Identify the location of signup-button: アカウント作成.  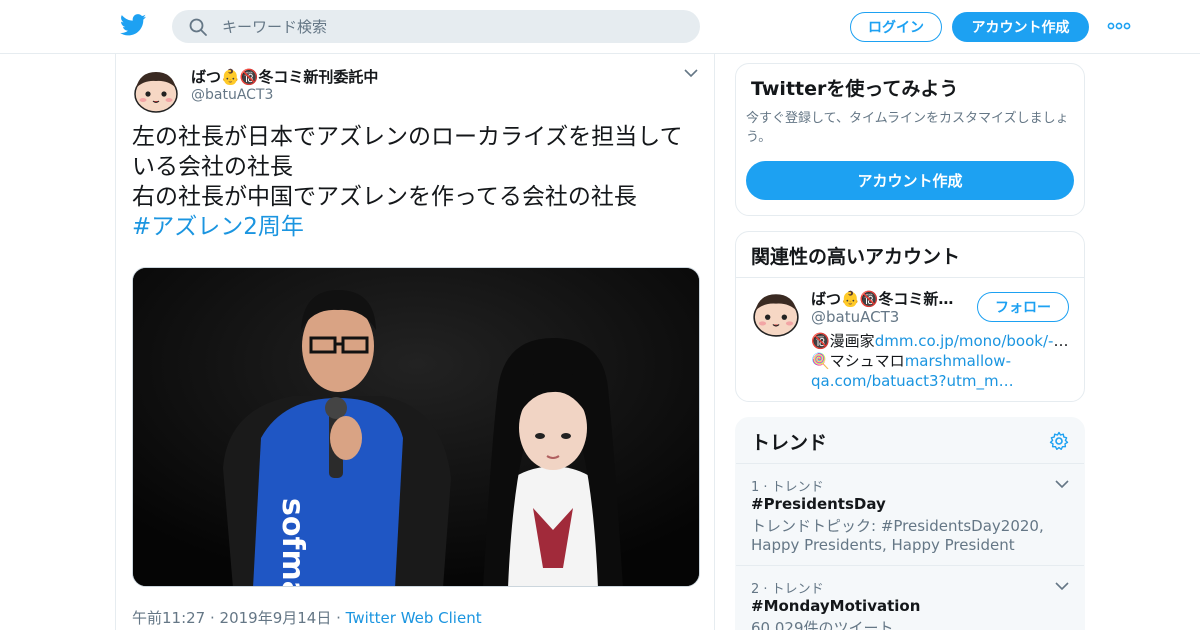
(1020, 27).